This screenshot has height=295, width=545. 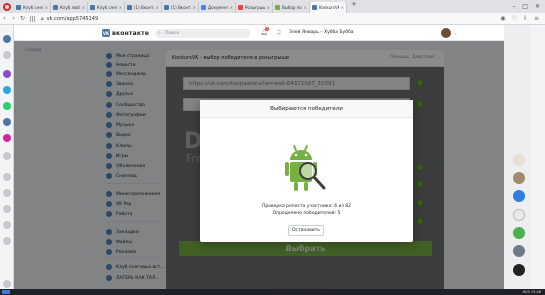 What do you see at coordinates (7, 284) in the screenshot?
I see `more-icon` at bounding box center [7, 284].